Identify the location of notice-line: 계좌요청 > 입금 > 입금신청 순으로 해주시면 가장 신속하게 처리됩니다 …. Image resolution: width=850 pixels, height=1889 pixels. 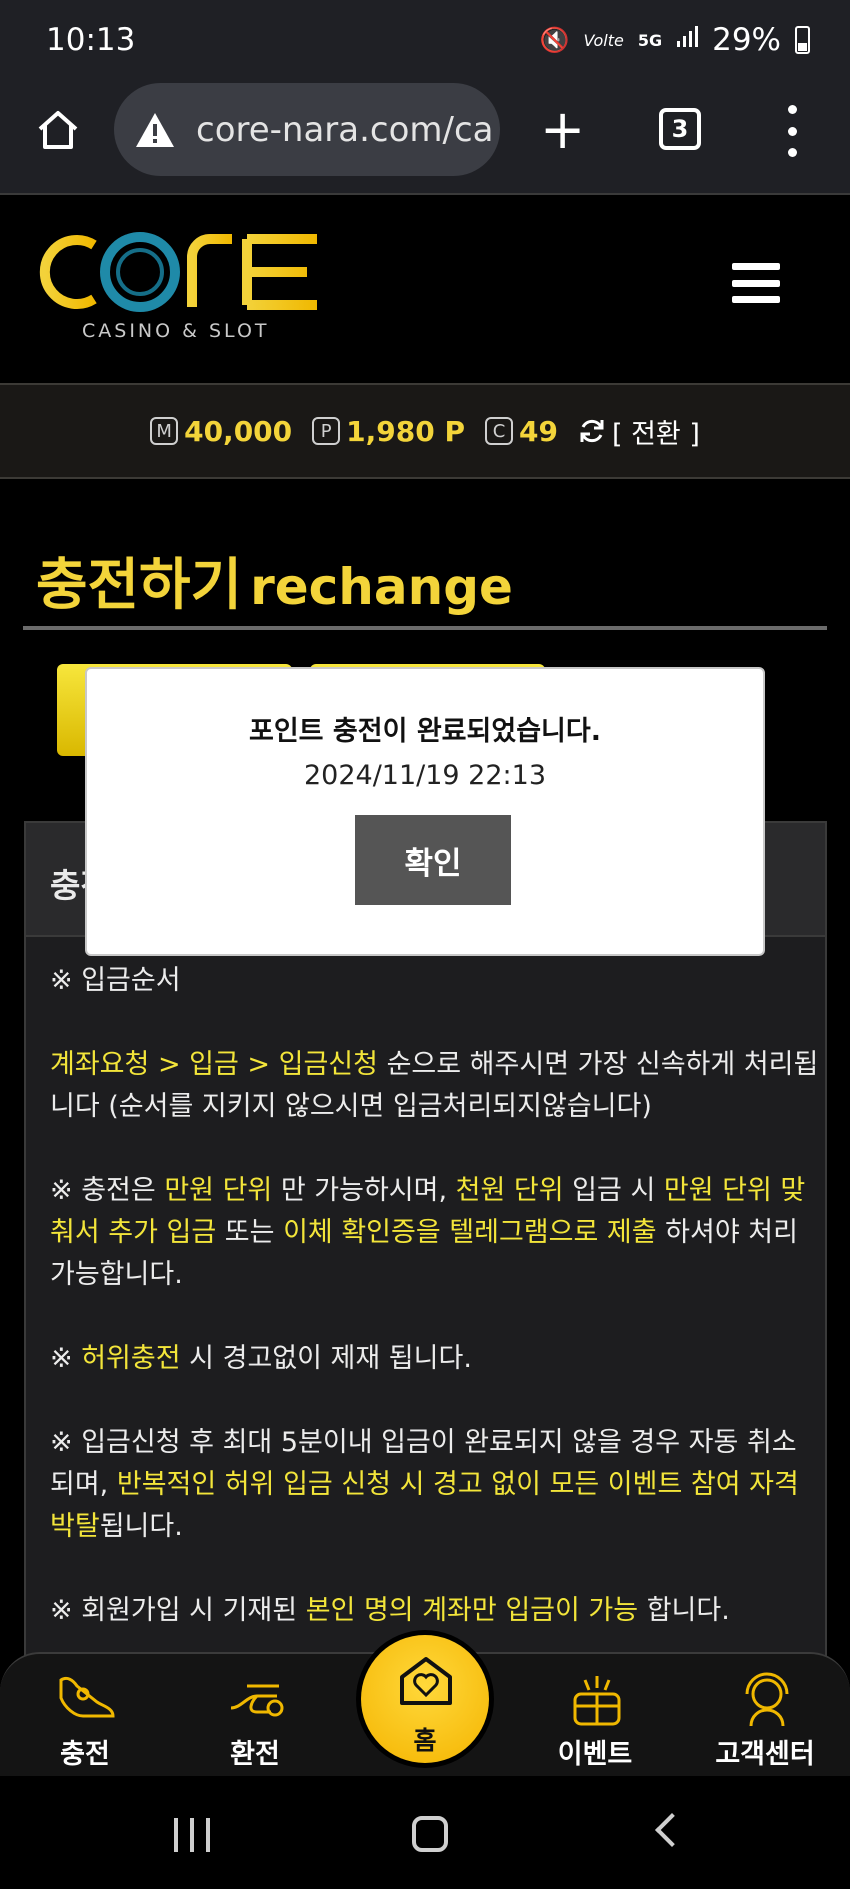
(434, 1085).